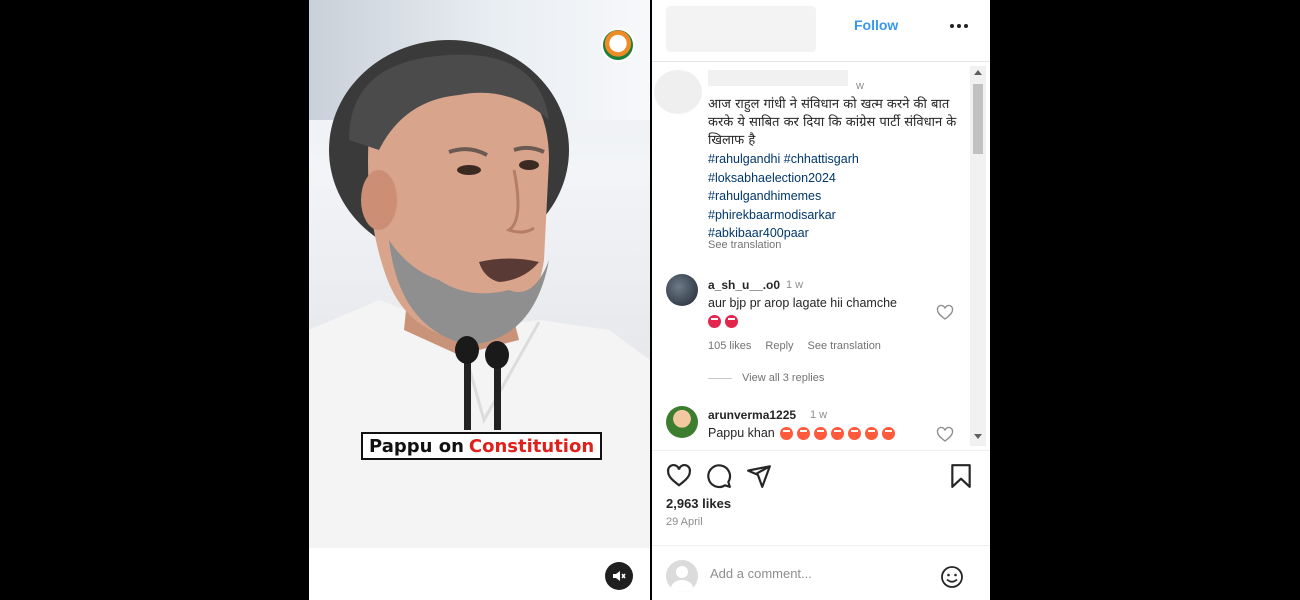 The width and height of the screenshot is (1300, 600). I want to click on comment-likes: 105 likes, so click(729, 346).